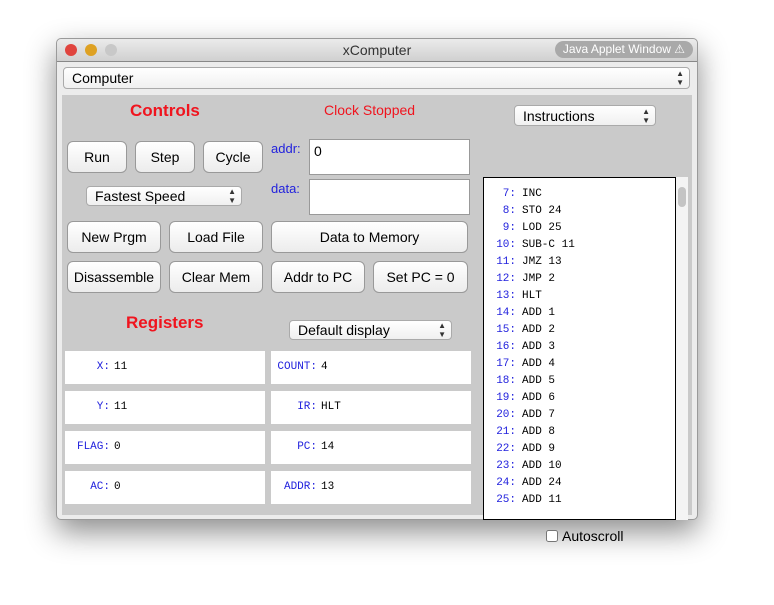  I want to click on register-cell: X: 11, so click(165, 367).